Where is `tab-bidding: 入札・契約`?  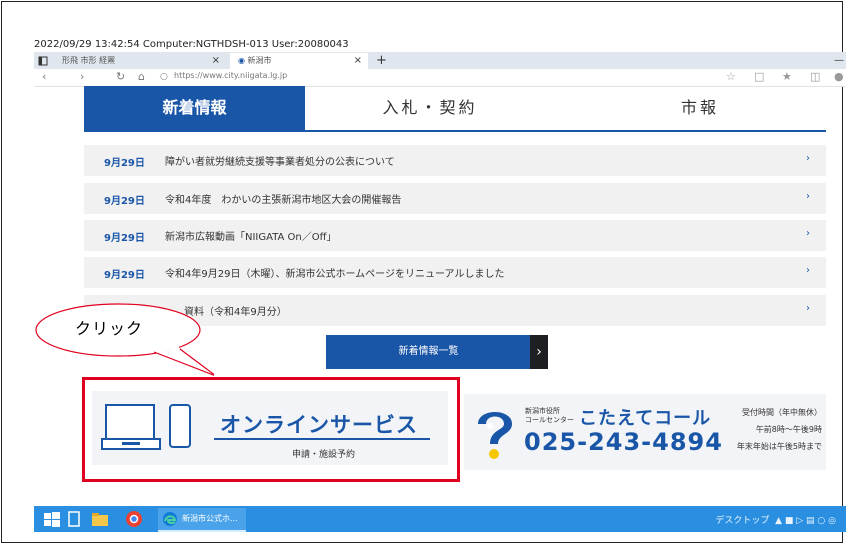 tab-bidding: 入札・契約 is located at coordinates (430, 108).